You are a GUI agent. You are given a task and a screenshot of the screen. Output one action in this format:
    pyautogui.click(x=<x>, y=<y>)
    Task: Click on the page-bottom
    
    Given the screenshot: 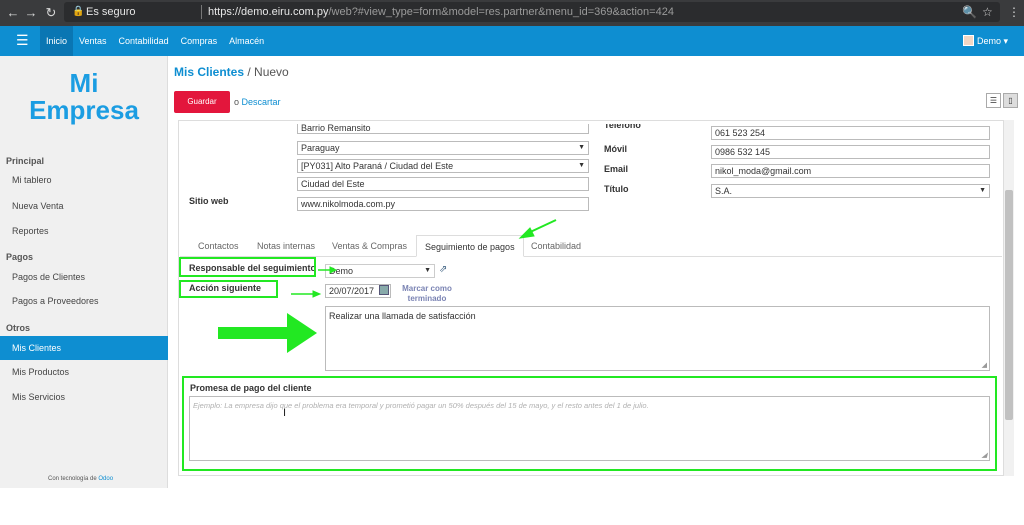 What is the action you would take?
    pyautogui.click(x=512, y=506)
    